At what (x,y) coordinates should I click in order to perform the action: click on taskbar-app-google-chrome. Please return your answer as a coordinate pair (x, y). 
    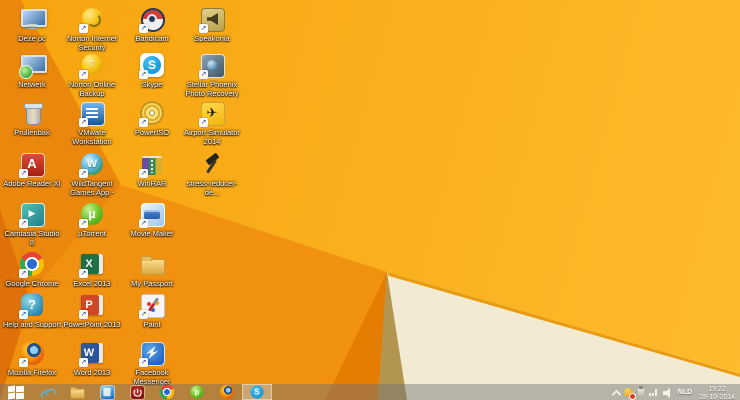
    Looking at the image, I should click on (167, 392).